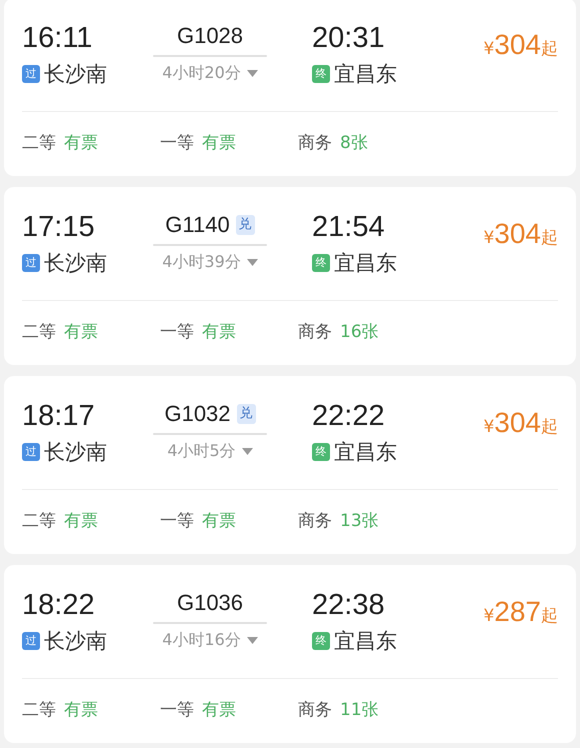  Describe the element at coordinates (201, 451) in the screenshot. I see `duration-text: 4小时5分` at that location.